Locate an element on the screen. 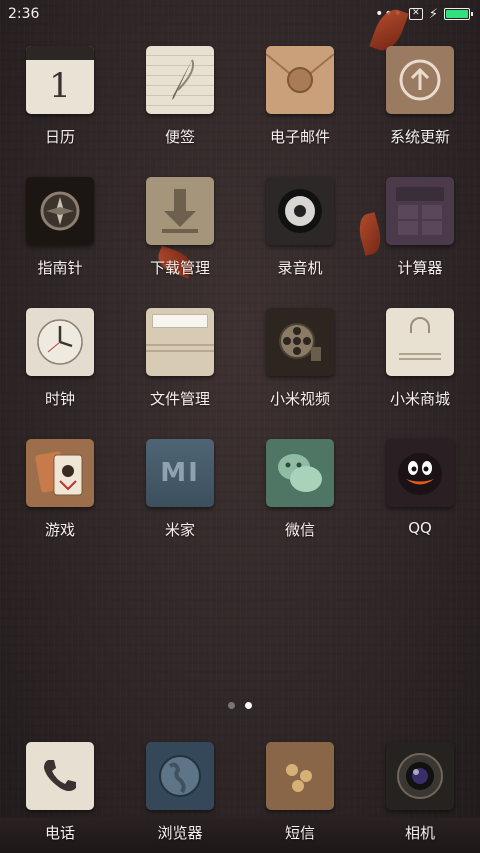  mijia-logo: MI is located at coordinates (180, 473).